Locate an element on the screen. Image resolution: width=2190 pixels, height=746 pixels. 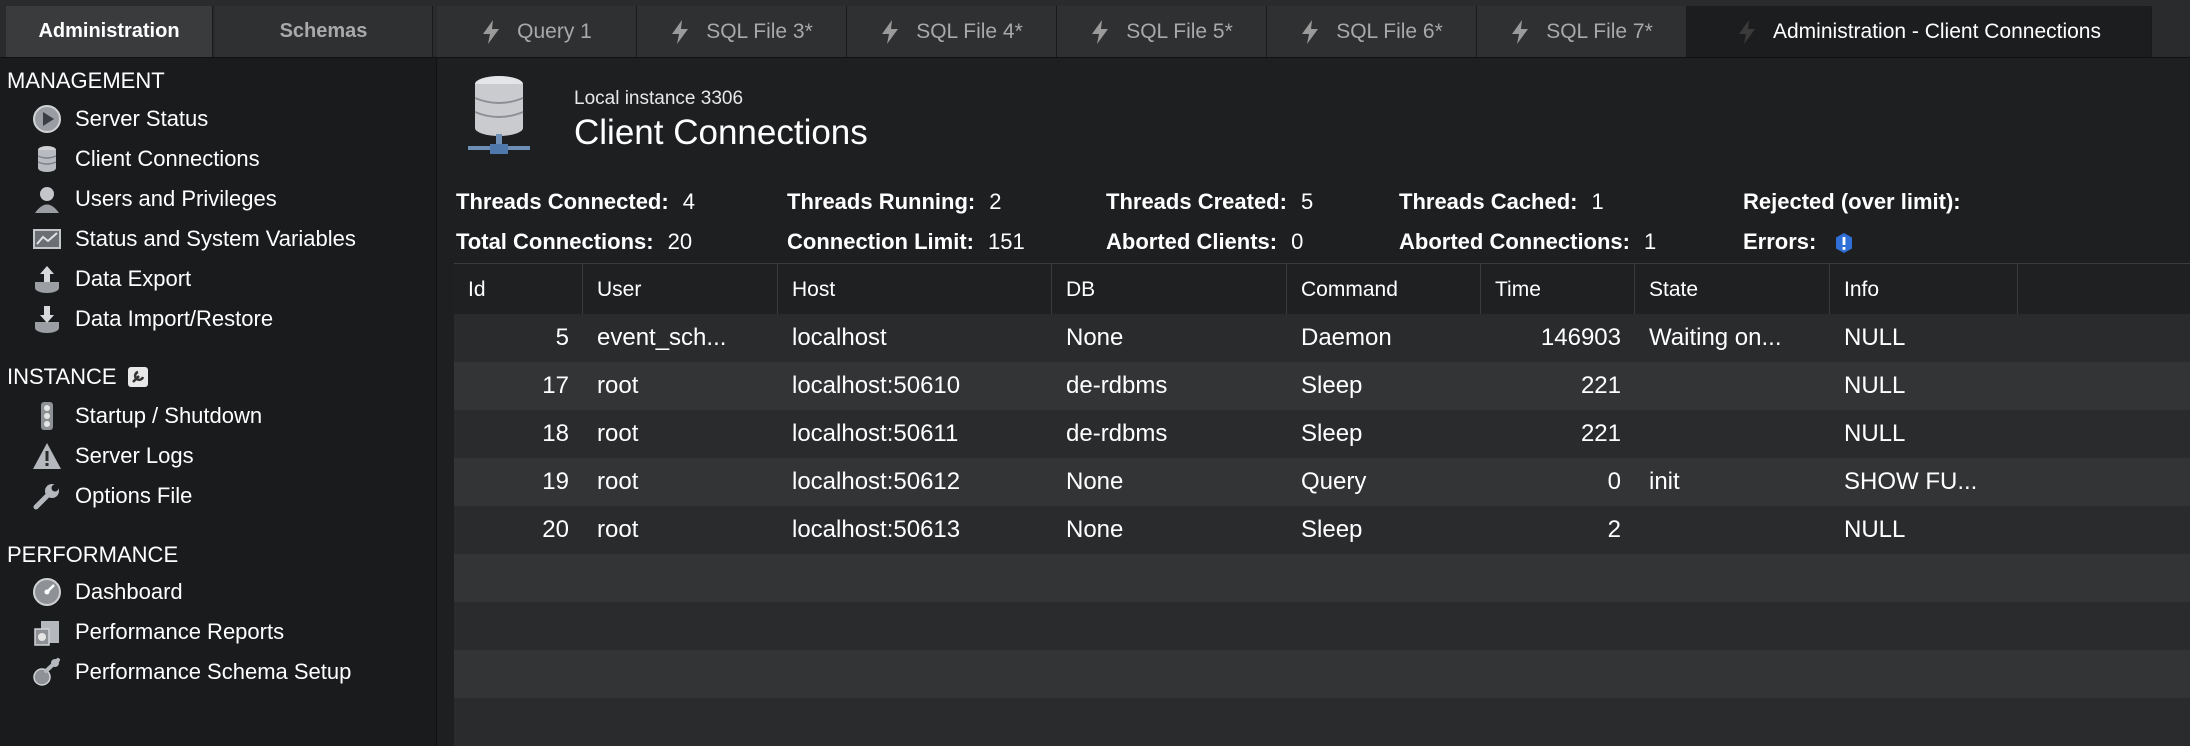
cell-command: Sleep is located at coordinates (1332, 385).